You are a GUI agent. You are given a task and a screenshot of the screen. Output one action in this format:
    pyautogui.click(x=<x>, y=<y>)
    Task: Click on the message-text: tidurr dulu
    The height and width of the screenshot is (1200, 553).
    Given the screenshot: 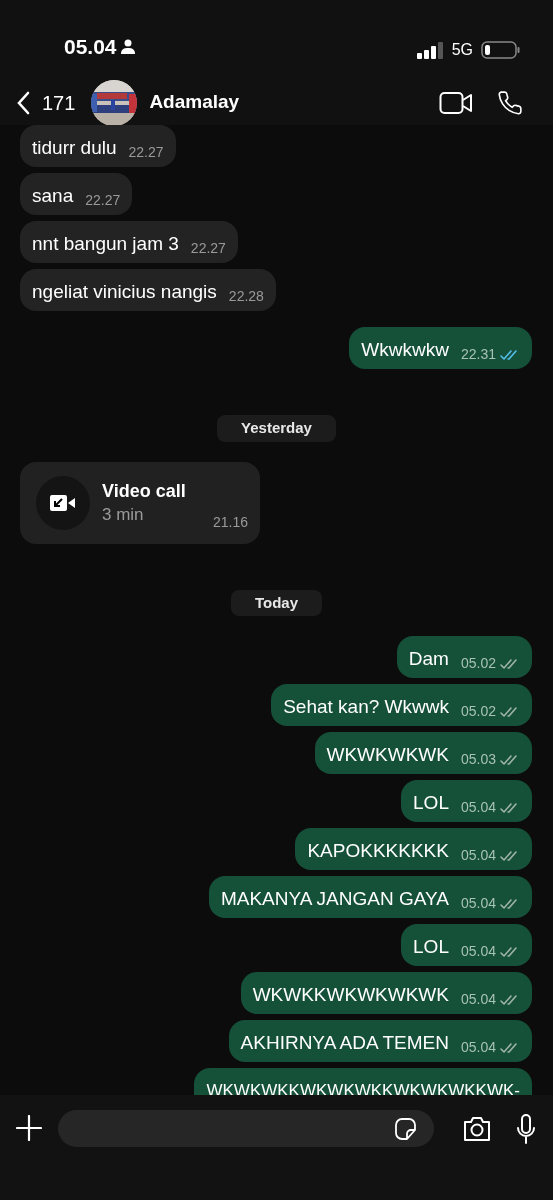 What is the action you would take?
    pyautogui.click(x=74, y=148)
    